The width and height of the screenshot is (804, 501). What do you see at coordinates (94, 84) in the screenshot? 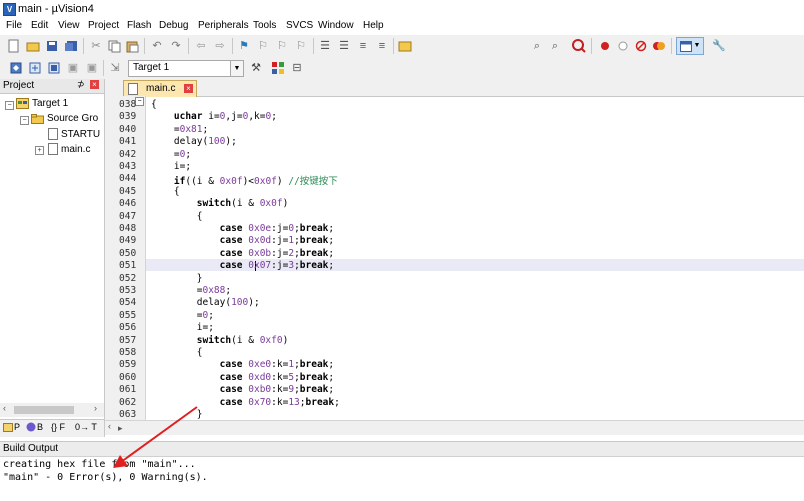
I see `close-icon: ×` at bounding box center [94, 84].